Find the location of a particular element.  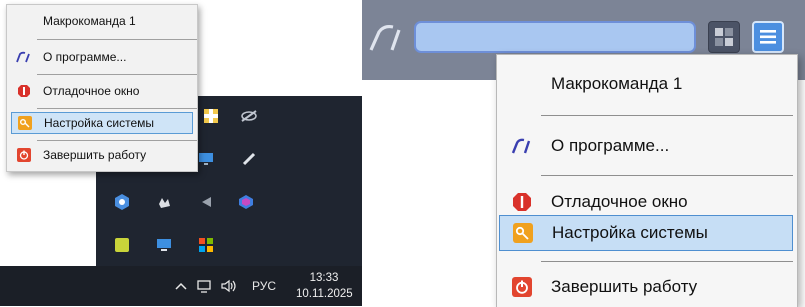

main-menu-button is located at coordinates (768, 37).